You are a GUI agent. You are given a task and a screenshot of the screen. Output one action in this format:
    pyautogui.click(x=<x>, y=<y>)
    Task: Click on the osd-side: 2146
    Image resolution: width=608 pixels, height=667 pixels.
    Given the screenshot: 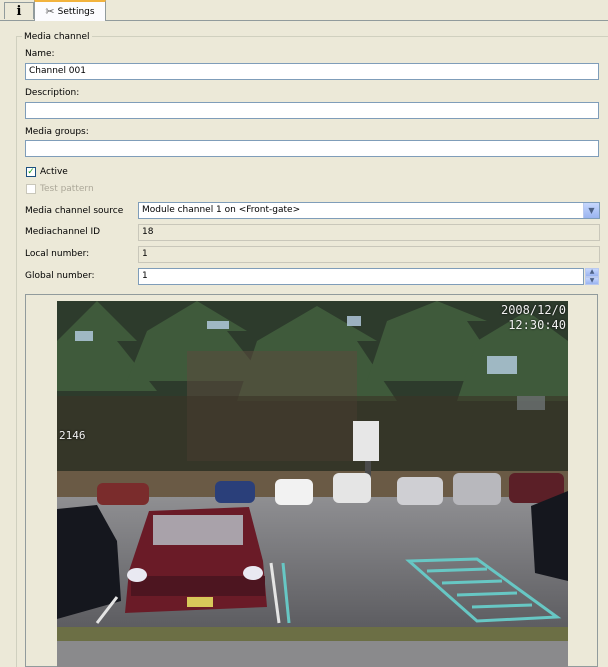 What is the action you would take?
    pyautogui.click(x=72, y=435)
    